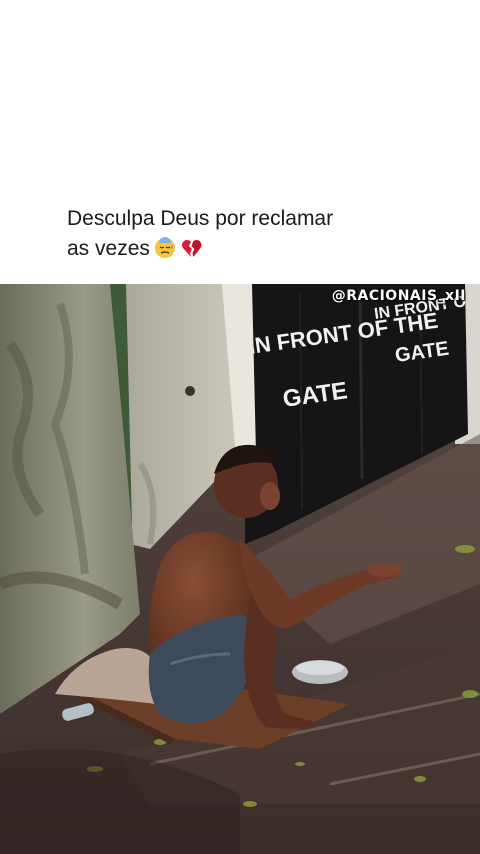  I want to click on downcast-face-with-sweat-icon, so click(165, 252).